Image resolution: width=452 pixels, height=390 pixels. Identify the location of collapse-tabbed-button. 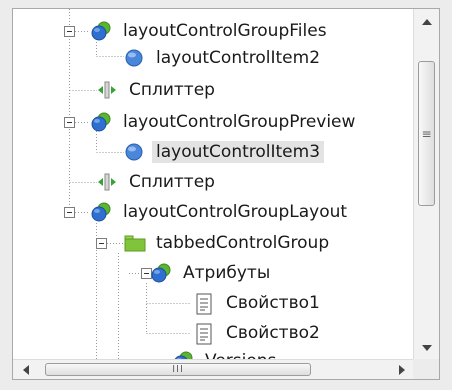
(101, 243).